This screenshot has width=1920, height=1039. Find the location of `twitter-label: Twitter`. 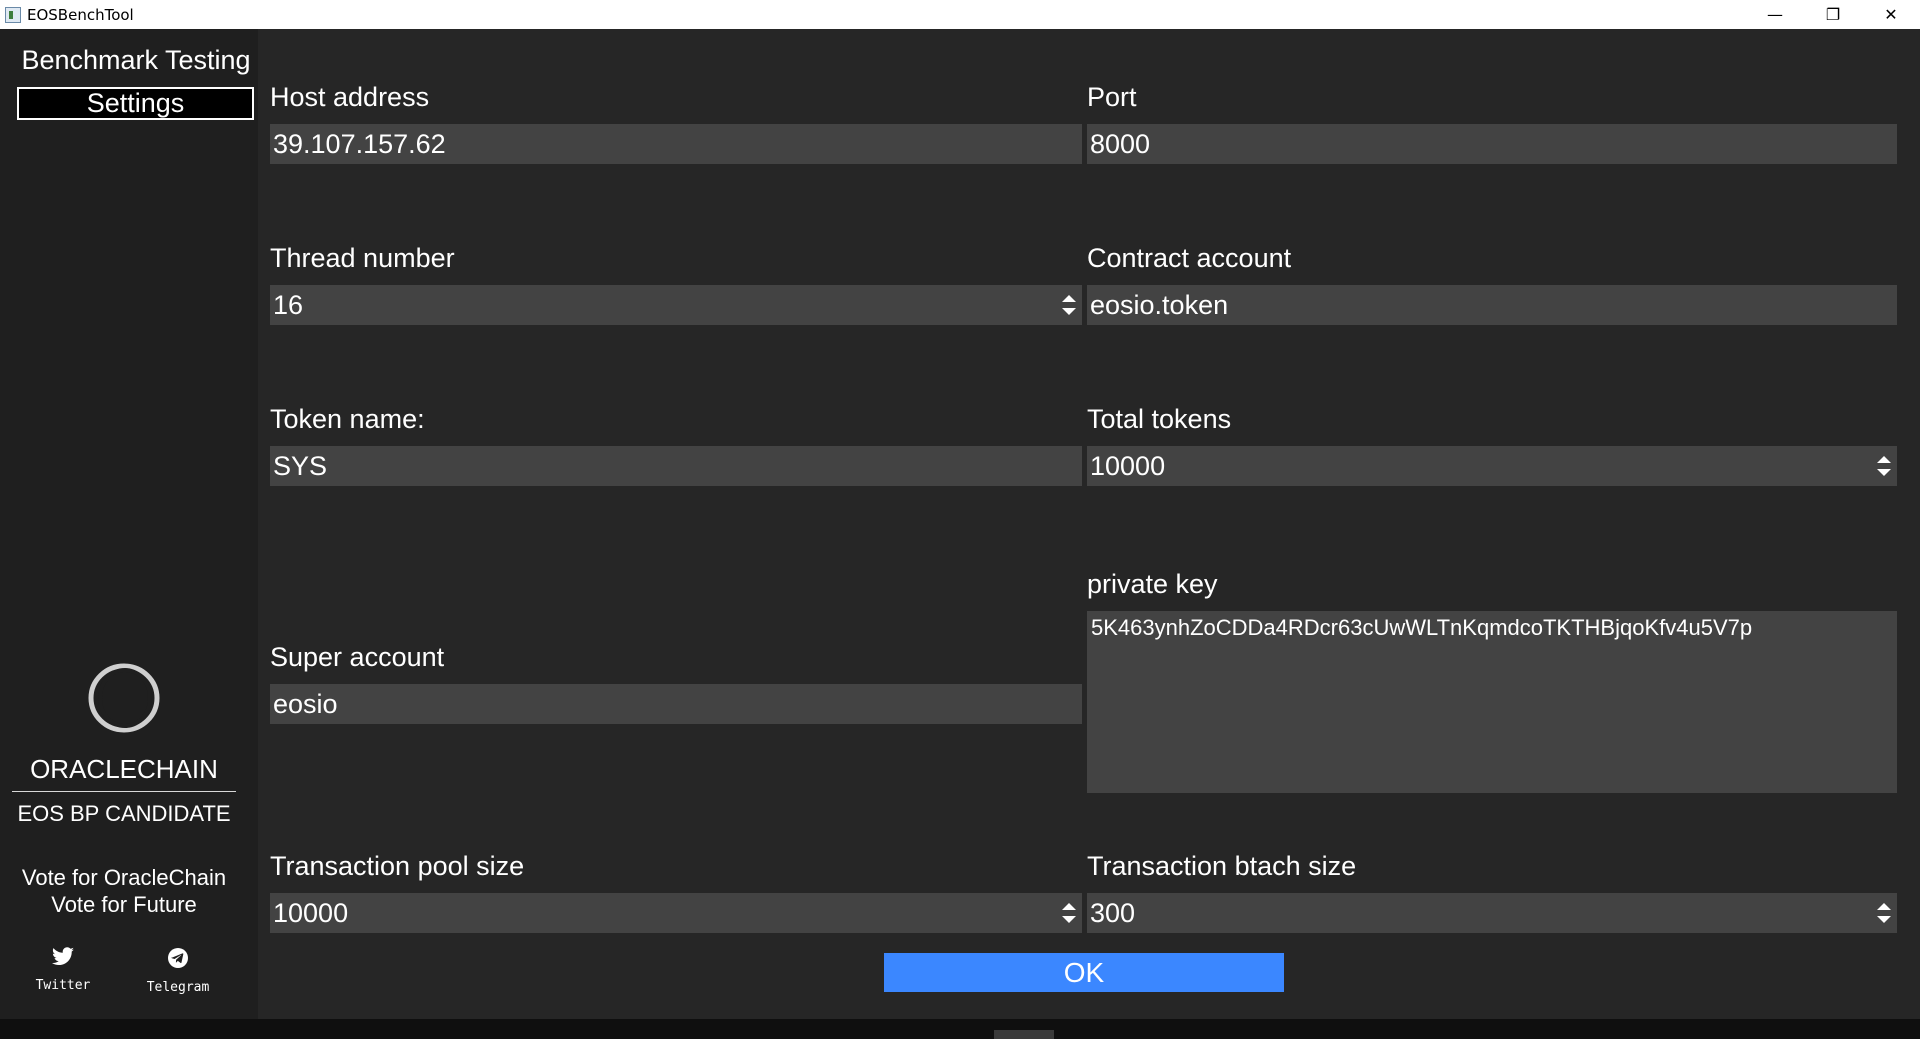

twitter-label: Twitter is located at coordinates (63, 985).